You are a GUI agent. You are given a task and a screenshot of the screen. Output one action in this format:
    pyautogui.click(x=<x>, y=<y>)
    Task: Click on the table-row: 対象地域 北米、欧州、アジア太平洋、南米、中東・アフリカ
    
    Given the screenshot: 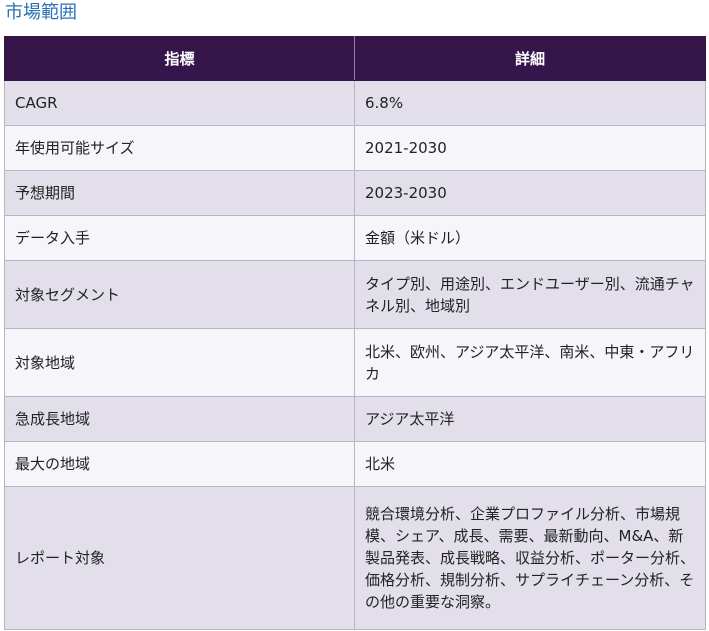 What is the action you would take?
    pyautogui.click(x=355, y=362)
    